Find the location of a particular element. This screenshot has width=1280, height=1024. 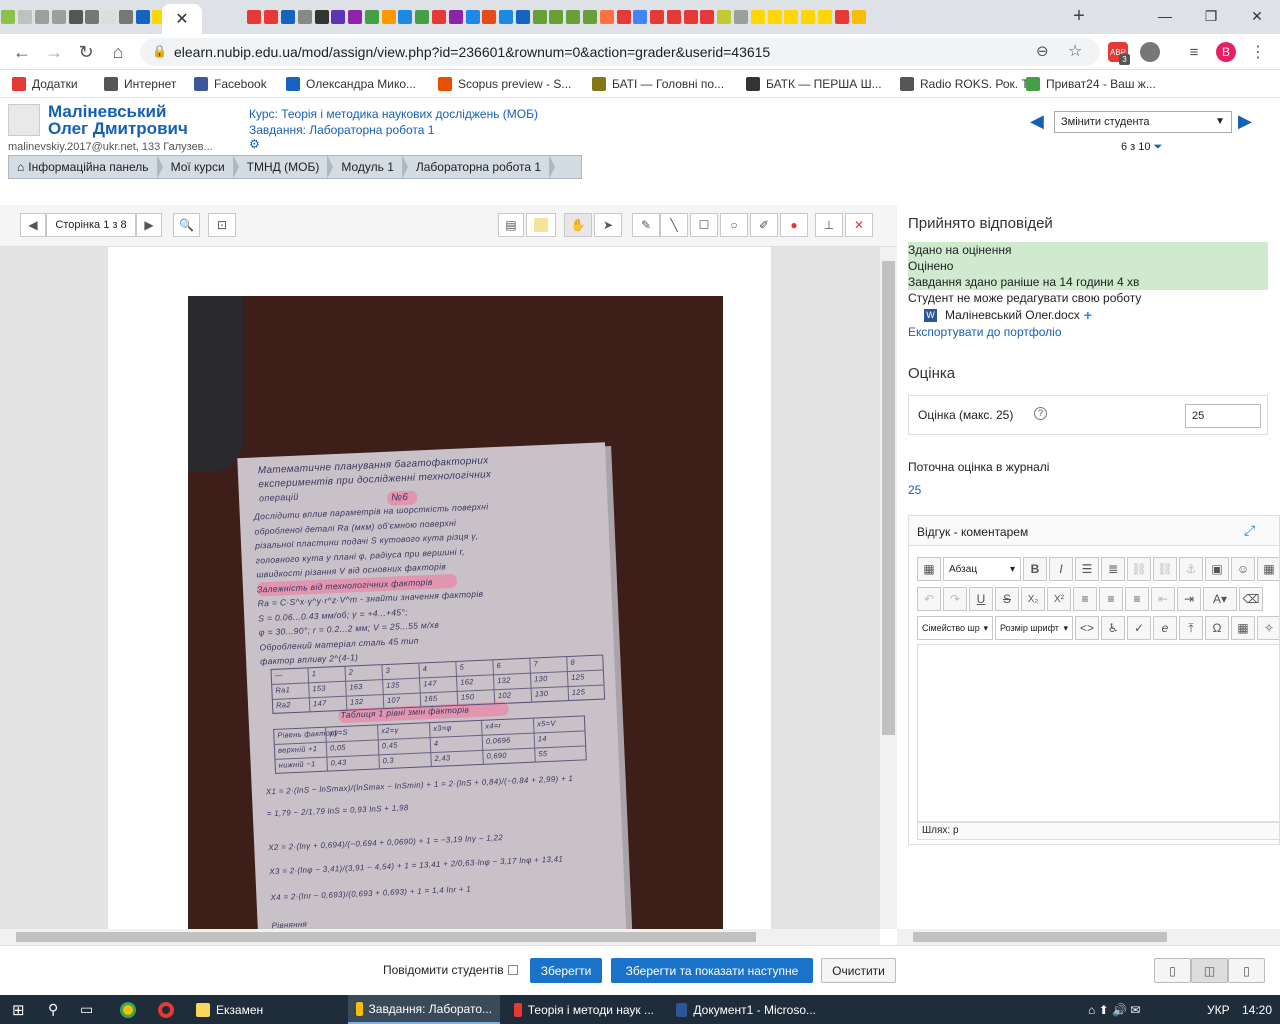

task-view-icon: ▭ is located at coordinates (86, 1009).